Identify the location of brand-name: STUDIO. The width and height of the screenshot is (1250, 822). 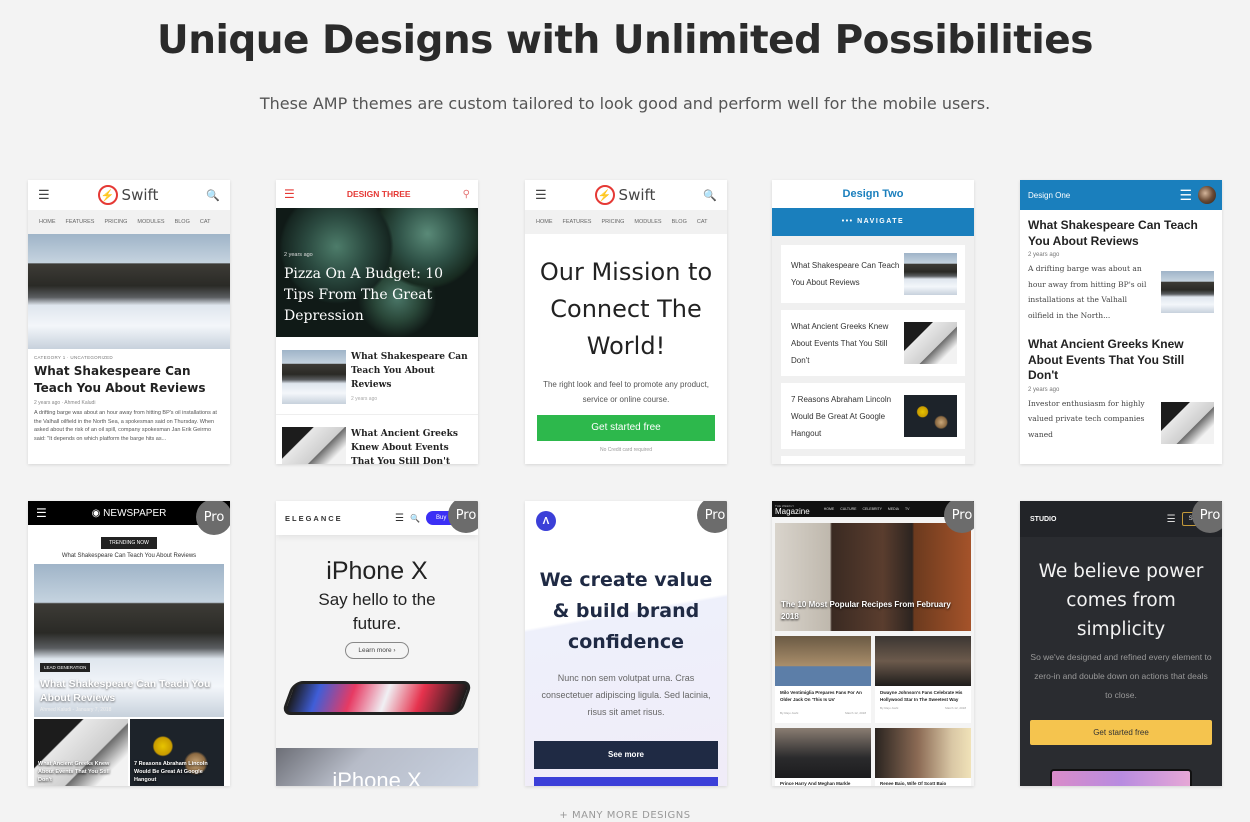
(1043, 519).